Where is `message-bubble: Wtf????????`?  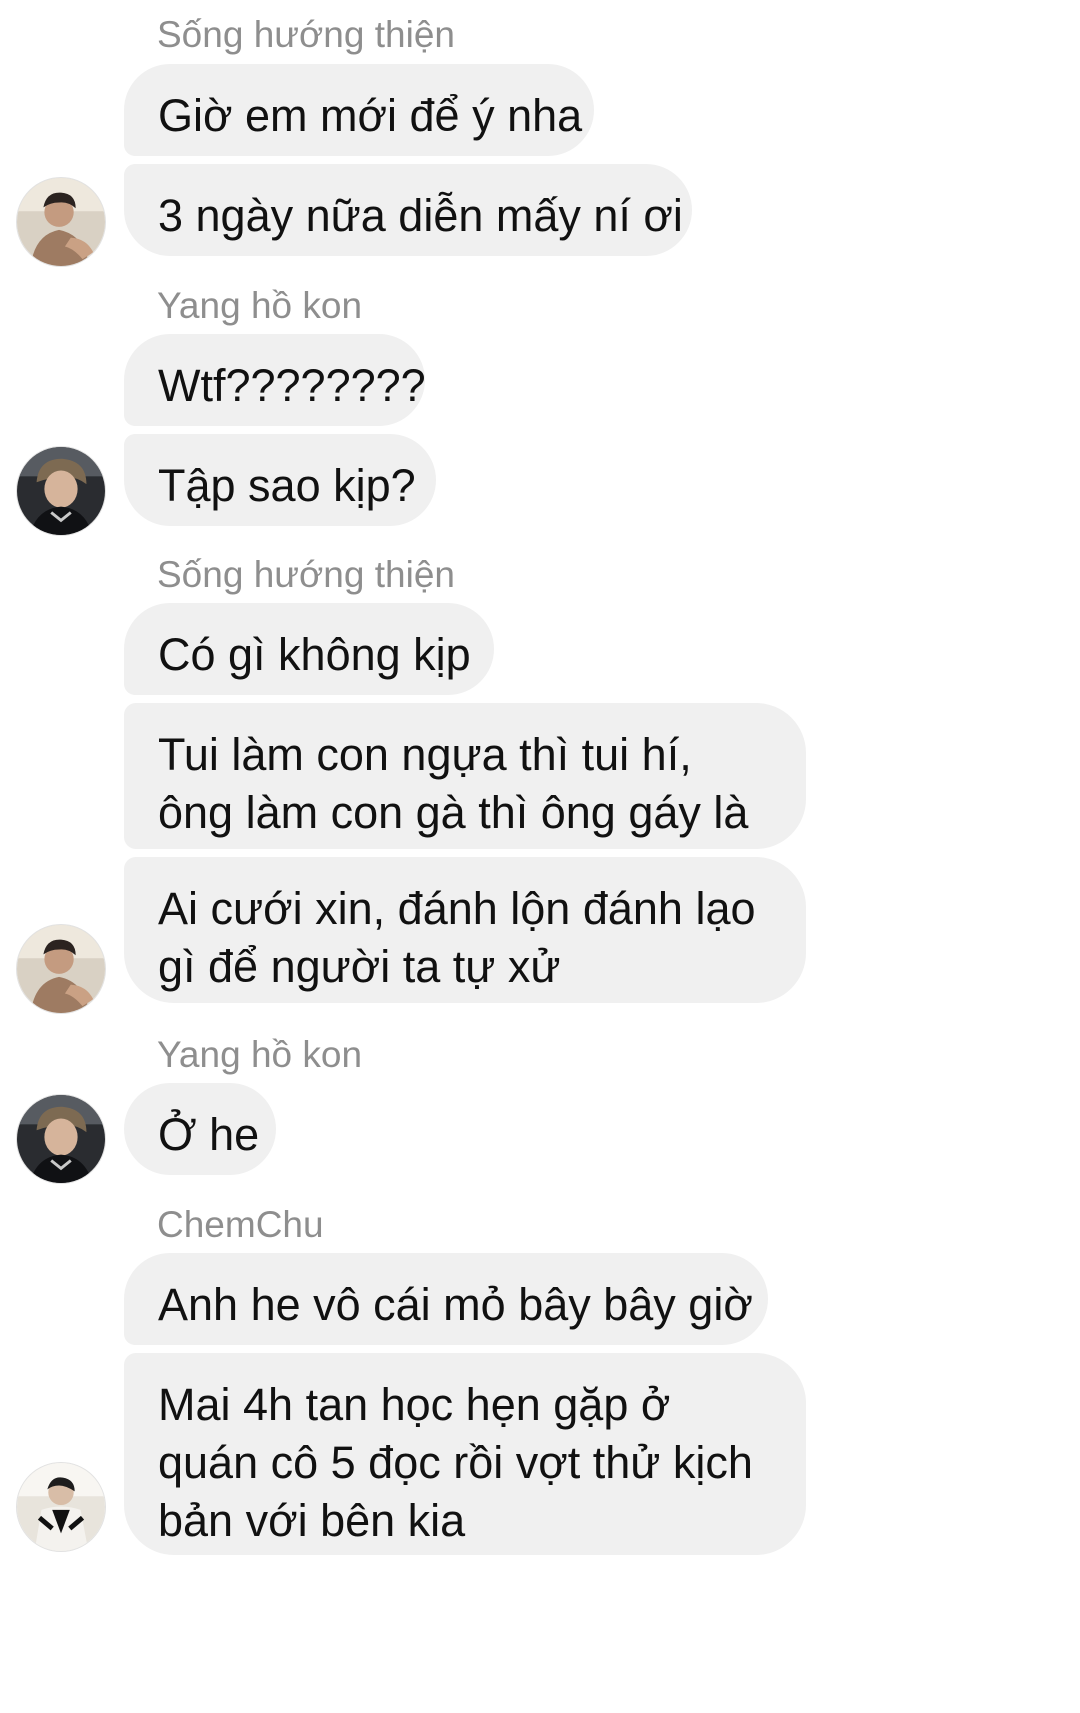
message-bubble: Wtf???????? is located at coordinates (275, 380).